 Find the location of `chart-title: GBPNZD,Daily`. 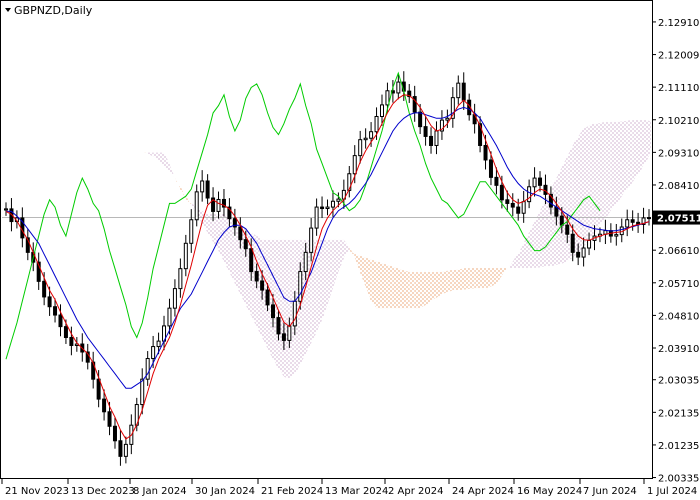

chart-title: GBPNZD,Daily is located at coordinates (49, 10).